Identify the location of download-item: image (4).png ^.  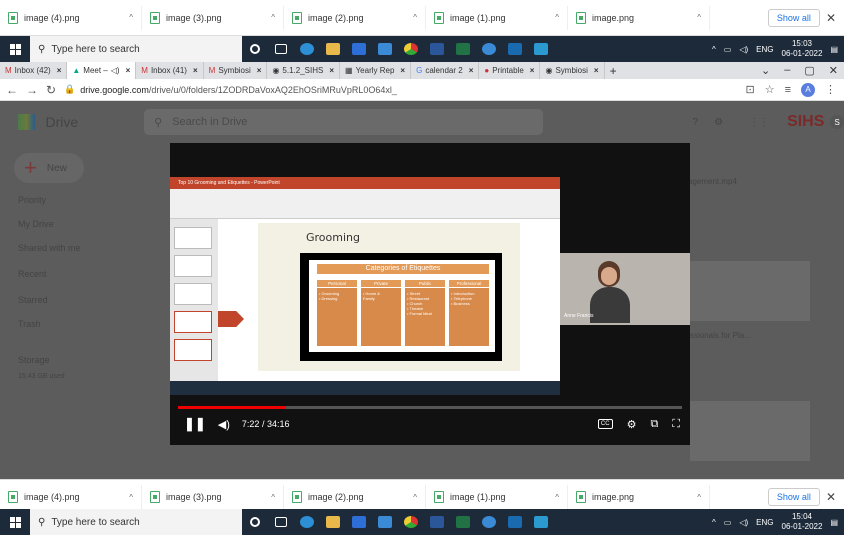
(71, 17).